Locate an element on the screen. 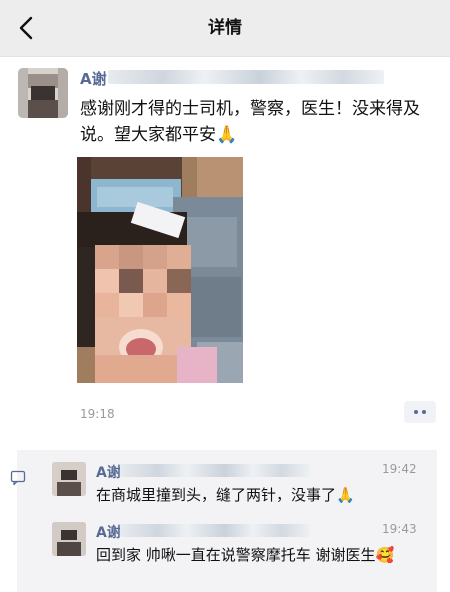 The image size is (450, 592). comment-text: 回到家 帅啾一直在说警察摩托车 谢谢医生🥰 is located at coordinates (257, 555).